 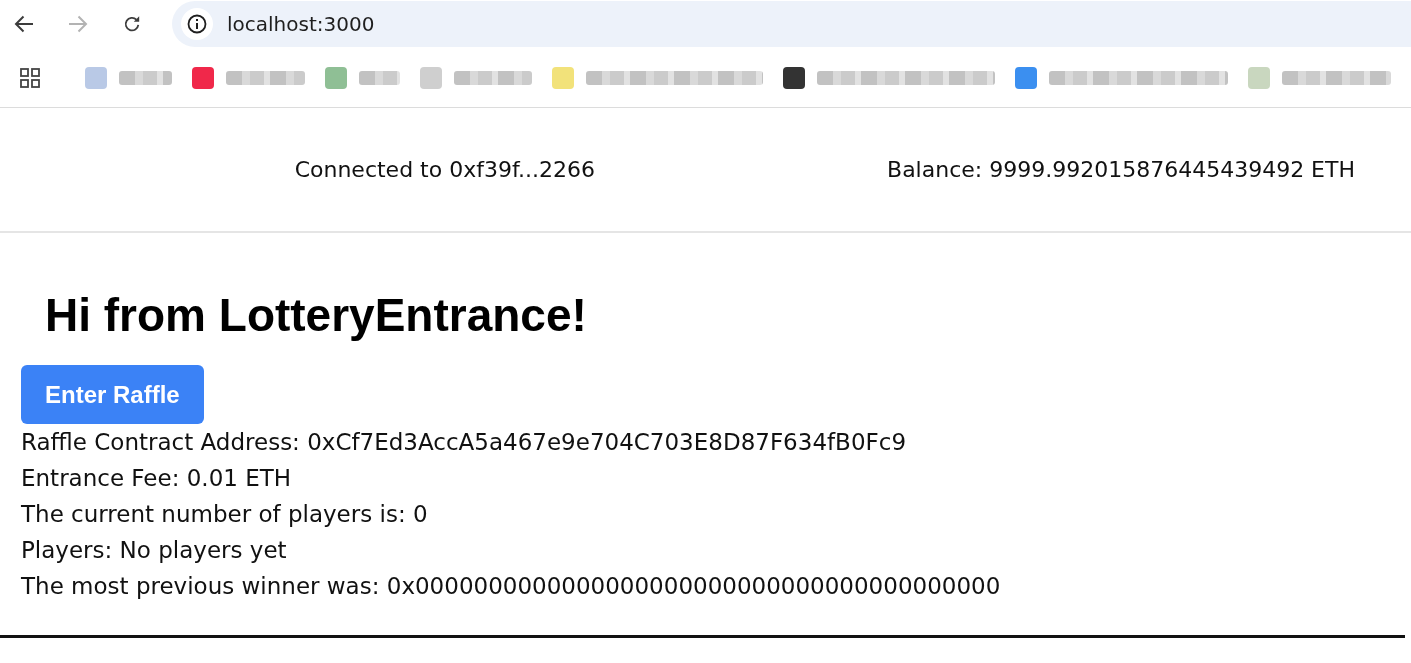 I want to click on url-text: localhost:3000, so click(x=301, y=24).